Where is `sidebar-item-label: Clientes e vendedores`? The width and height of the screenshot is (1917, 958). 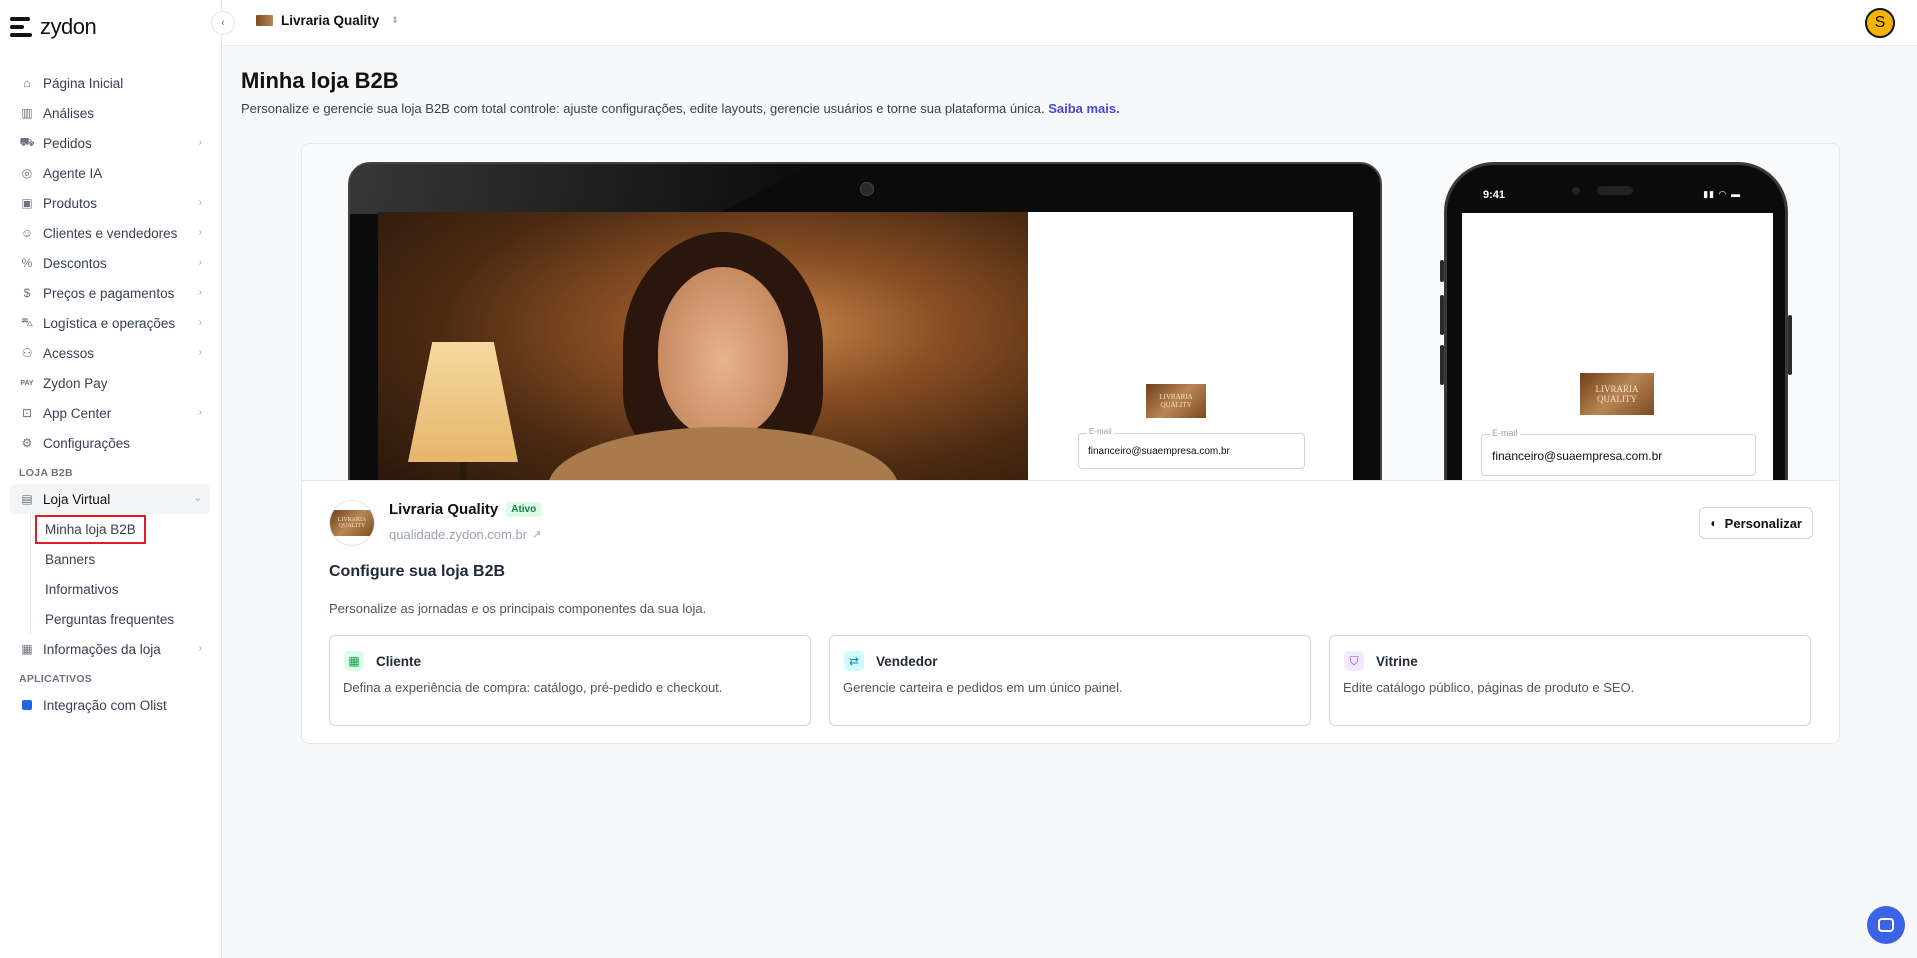 sidebar-item-label: Clientes e vendedores is located at coordinates (110, 233).